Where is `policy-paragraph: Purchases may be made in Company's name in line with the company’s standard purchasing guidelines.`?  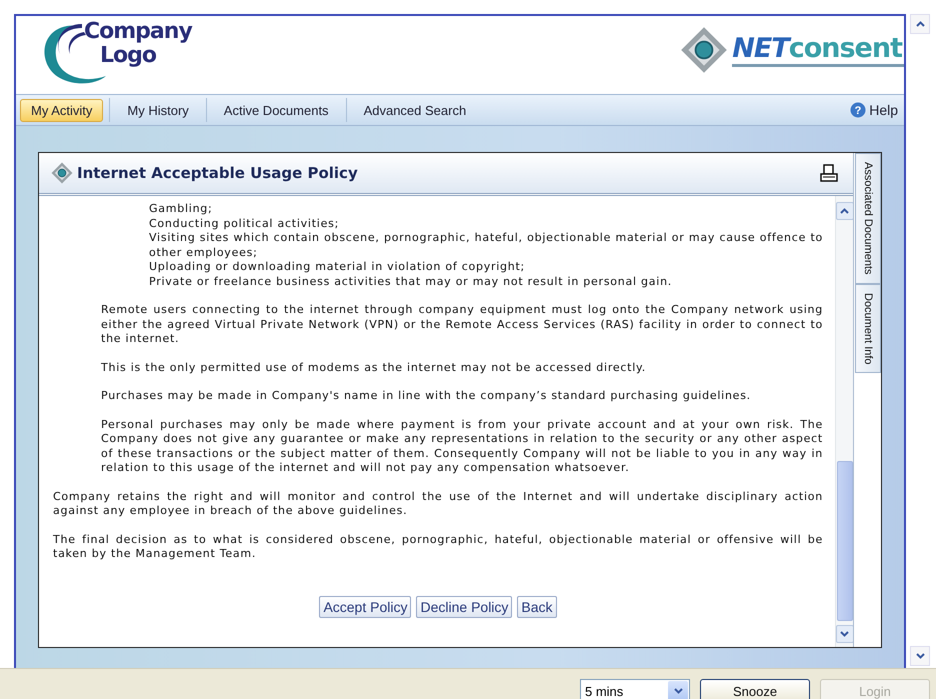 policy-paragraph: Purchases may be made in Company's name in line with the company’s standard purchasing guidelines. is located at coordinates (426, 396).